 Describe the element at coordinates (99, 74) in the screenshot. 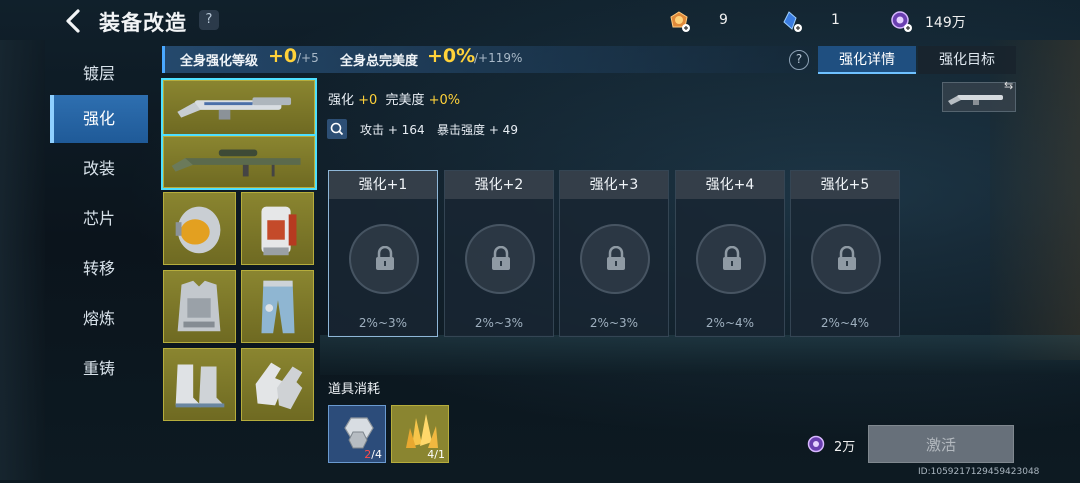

I see `sidebar-item-plating: 镀层` at that location.